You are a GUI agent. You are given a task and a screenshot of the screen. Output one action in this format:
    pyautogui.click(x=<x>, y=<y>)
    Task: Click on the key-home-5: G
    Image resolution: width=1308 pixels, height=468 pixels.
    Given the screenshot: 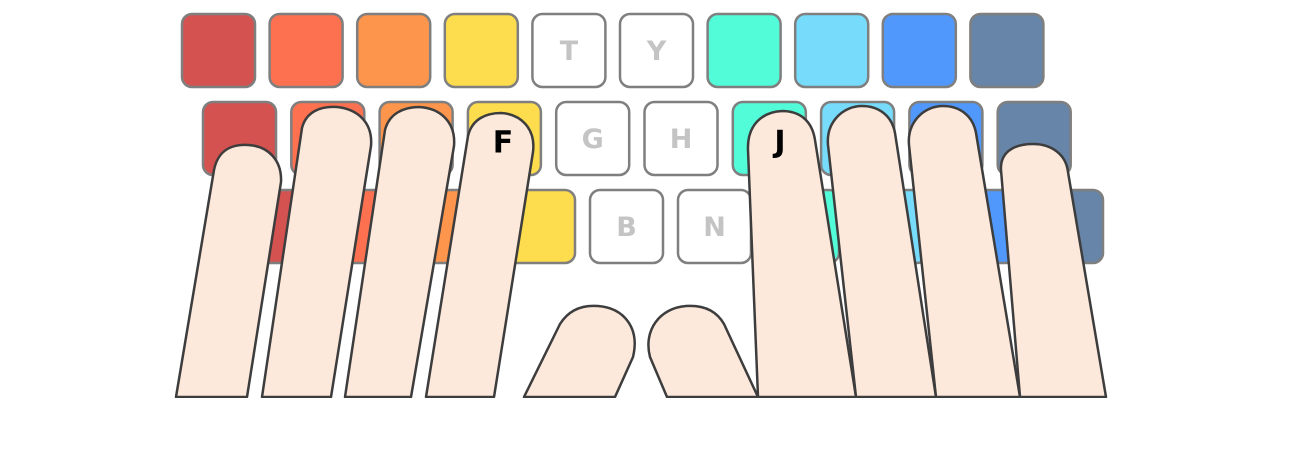 What is the action you would take?
    pyautogui.click(x=592, y=138)
    